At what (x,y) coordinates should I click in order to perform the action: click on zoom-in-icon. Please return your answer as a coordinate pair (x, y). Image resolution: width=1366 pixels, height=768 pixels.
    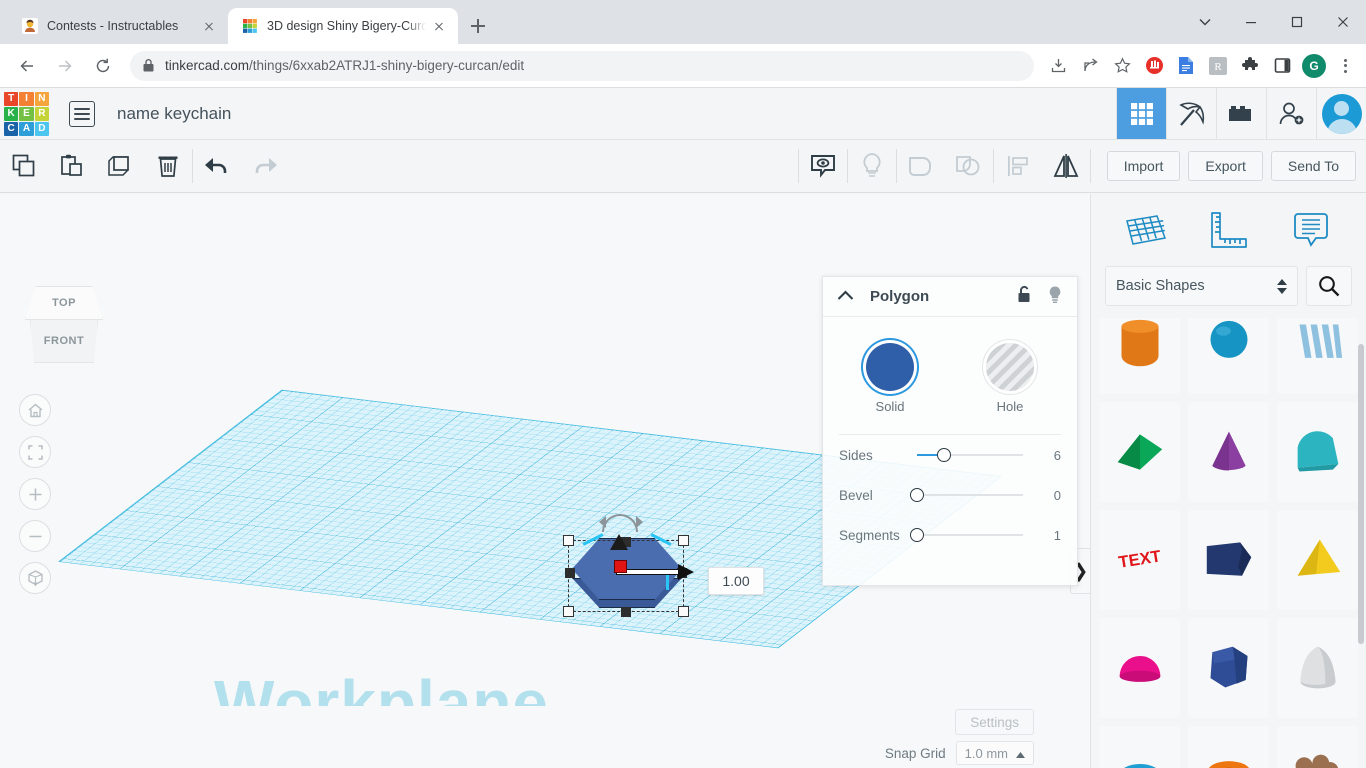
    Looking at the image, I should click on (35, 494).